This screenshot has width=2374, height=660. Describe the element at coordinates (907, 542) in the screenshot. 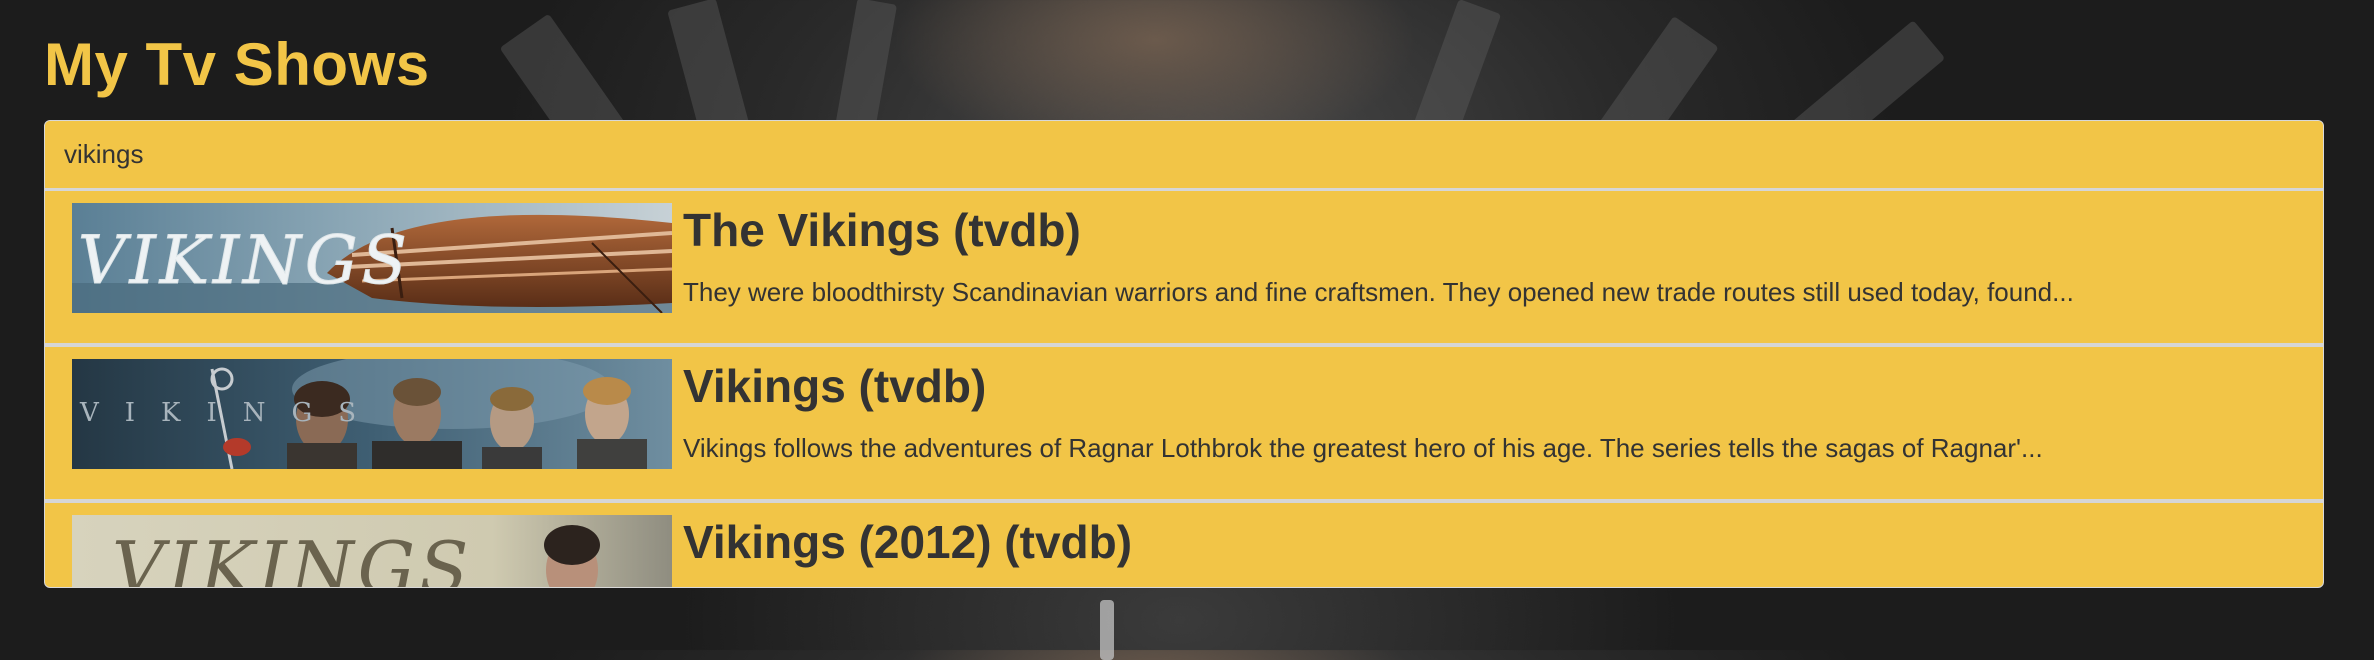

I see `result-title: Vikings (2012) (tvdb)` at that location.